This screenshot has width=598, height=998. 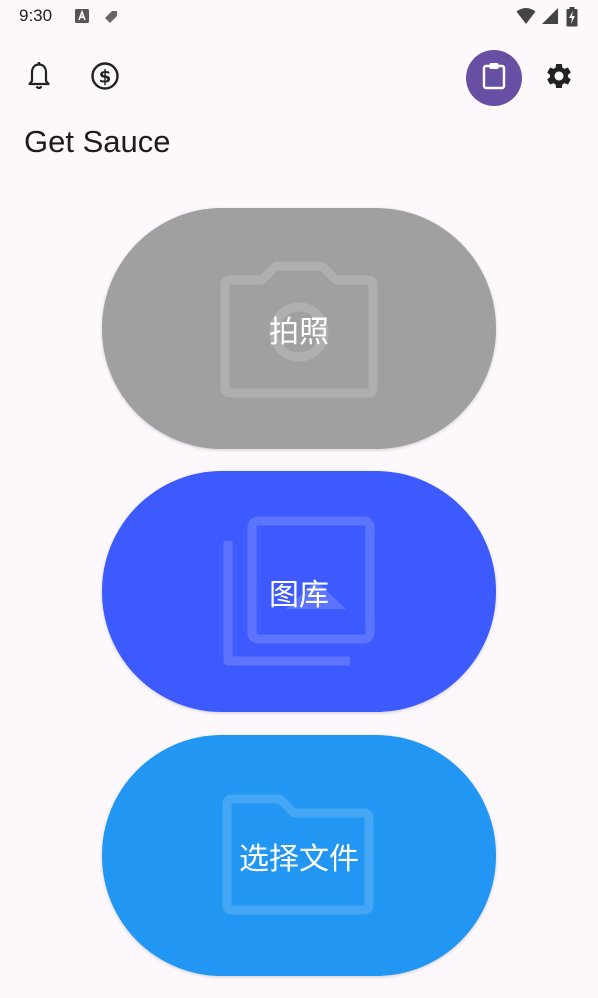 I want to click on gear-icon, so click(x=559, y=78).